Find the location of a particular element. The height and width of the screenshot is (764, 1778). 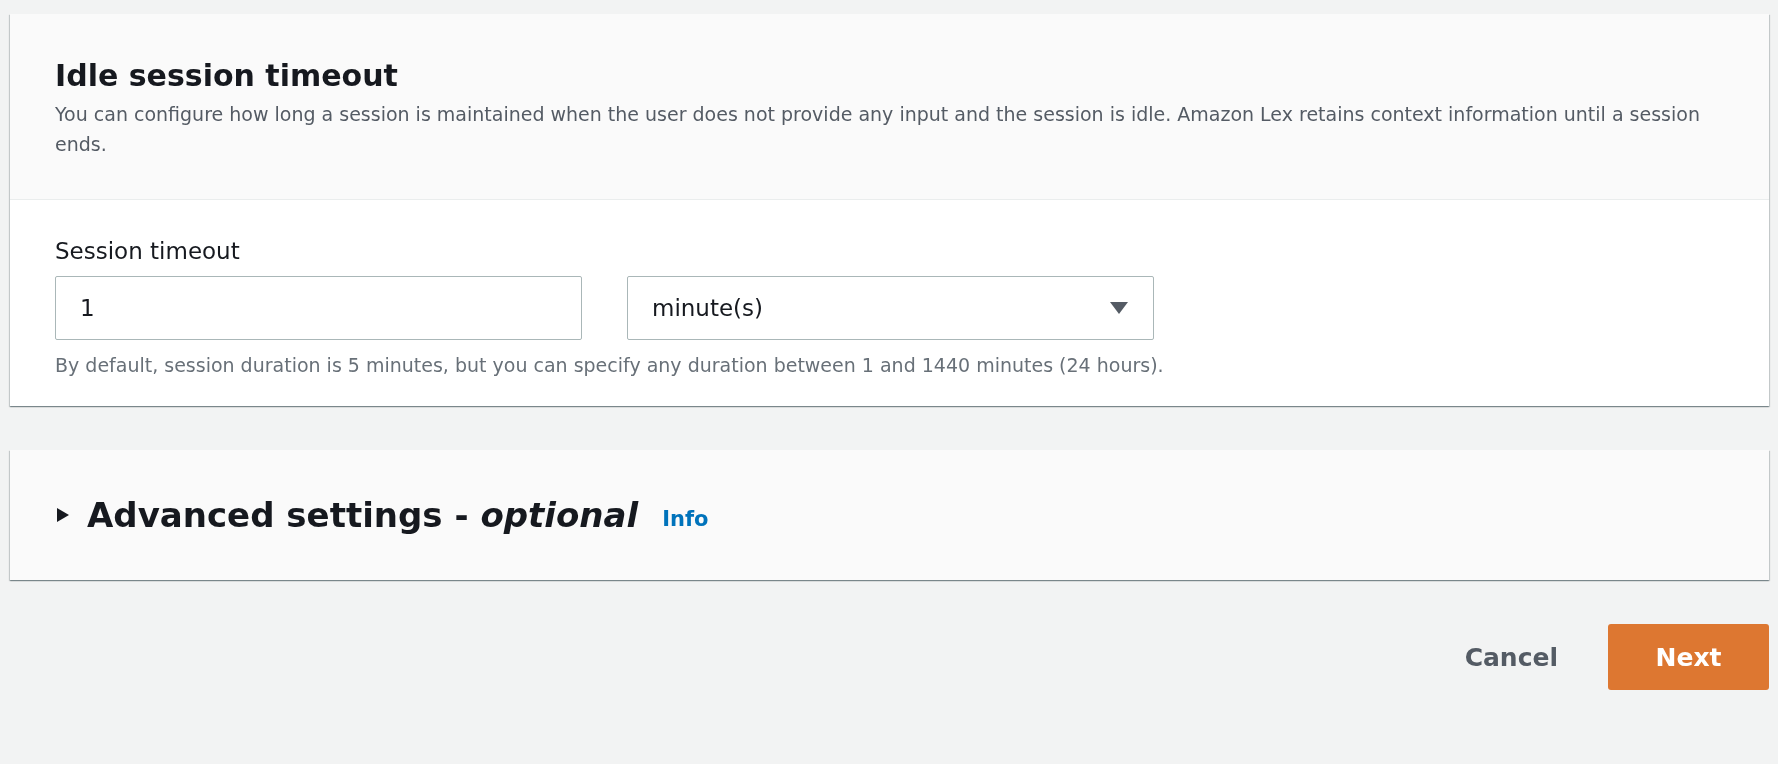

panel-title: Idle session timeout is located at coordinates (227, 75).